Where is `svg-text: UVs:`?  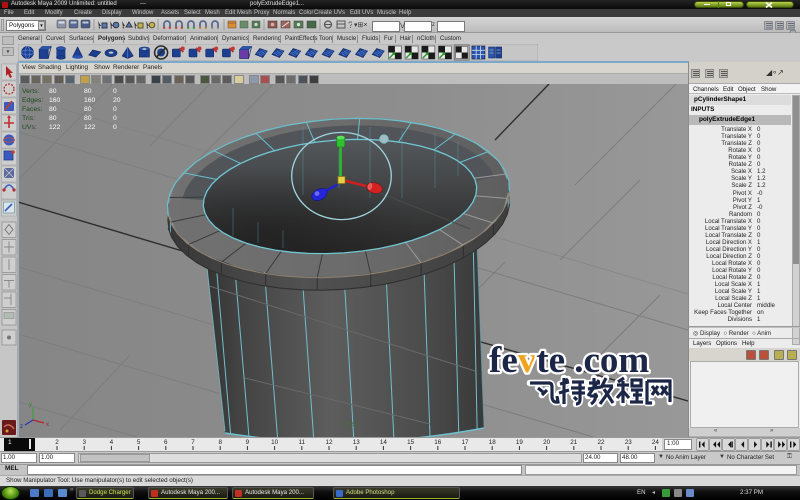 svg-text: UVs: is located at coordinates (29, 127).